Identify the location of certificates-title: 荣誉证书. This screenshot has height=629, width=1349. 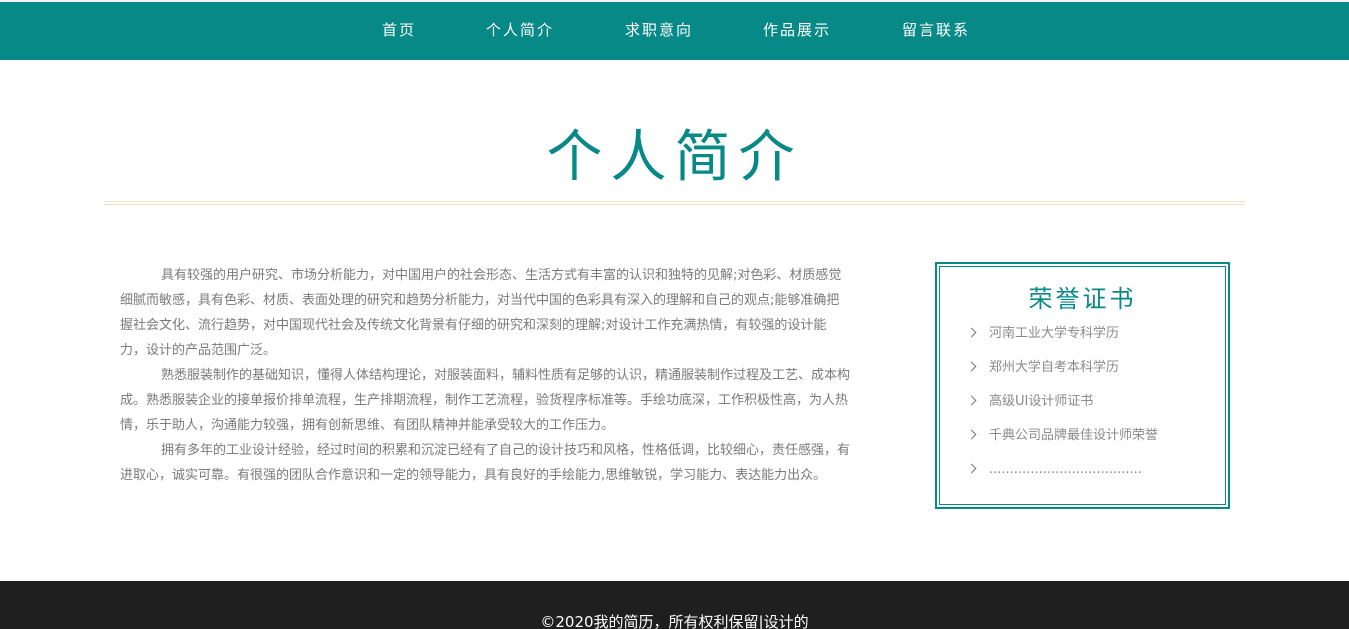
(1082, 299).